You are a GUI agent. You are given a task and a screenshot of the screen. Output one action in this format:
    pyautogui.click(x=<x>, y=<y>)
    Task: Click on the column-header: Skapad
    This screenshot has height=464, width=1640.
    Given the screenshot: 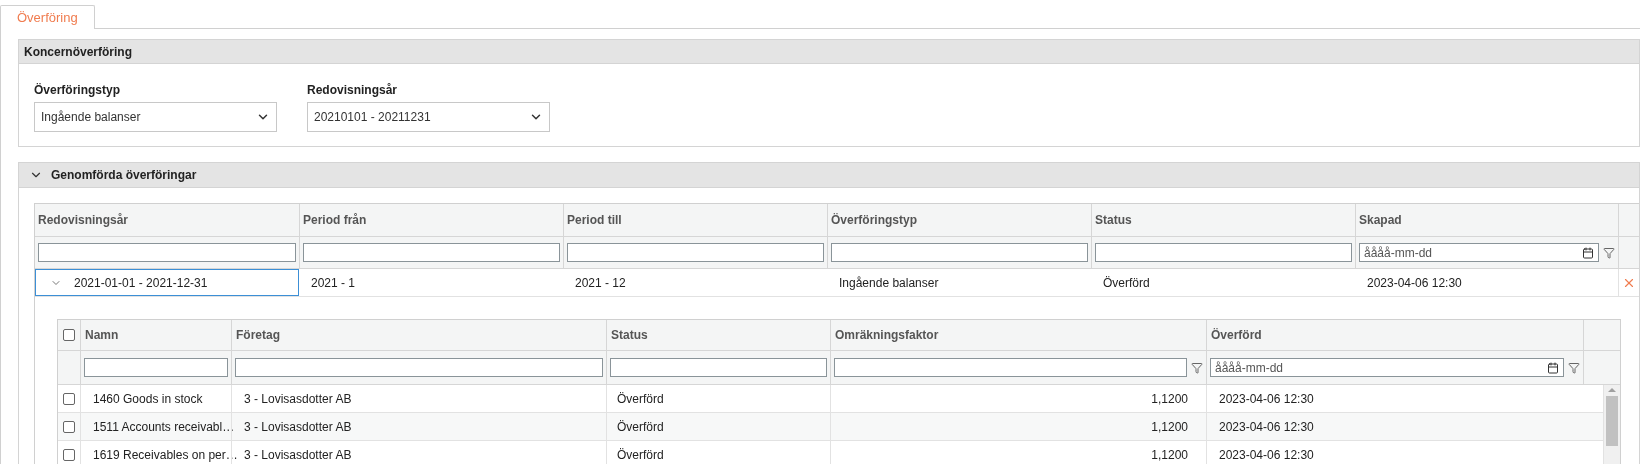 What is the action you would take?
    pyautogui.click(x=1380, y=220)
    